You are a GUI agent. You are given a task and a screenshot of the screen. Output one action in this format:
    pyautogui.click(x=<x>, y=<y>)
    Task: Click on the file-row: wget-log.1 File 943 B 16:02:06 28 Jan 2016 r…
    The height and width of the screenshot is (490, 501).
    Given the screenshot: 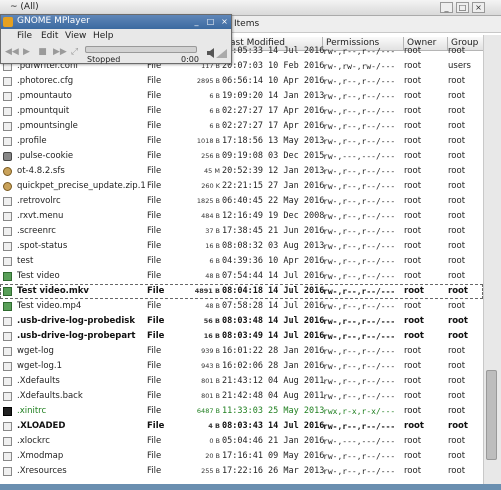 What is the action you would take?
    pyautogui.click(x=241, y=366)
    